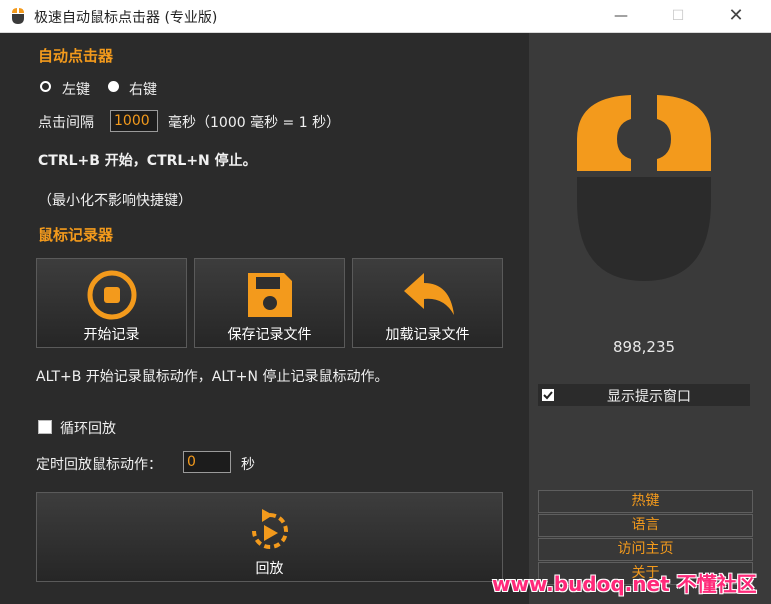  What do you see at coordinates (99, 465) in the screenshot?
I see `timed-replay-label: 定时回放鼠标动作：` at bounding box center [99, 465].